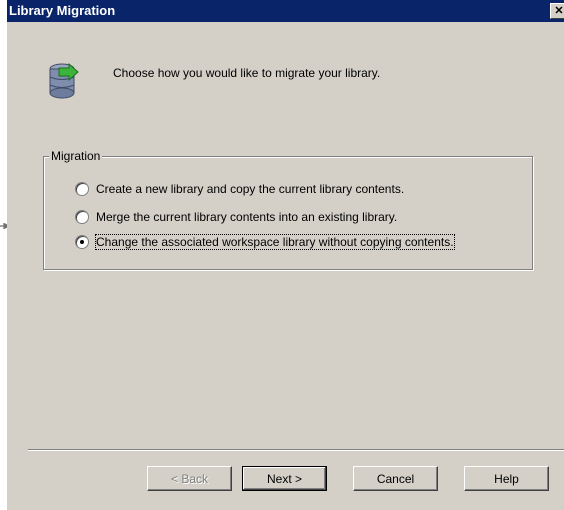  What do you see at coordinates (82, 189) in the screenshot?
I see `radio-create-new-library` at bounding box center [82, 189].